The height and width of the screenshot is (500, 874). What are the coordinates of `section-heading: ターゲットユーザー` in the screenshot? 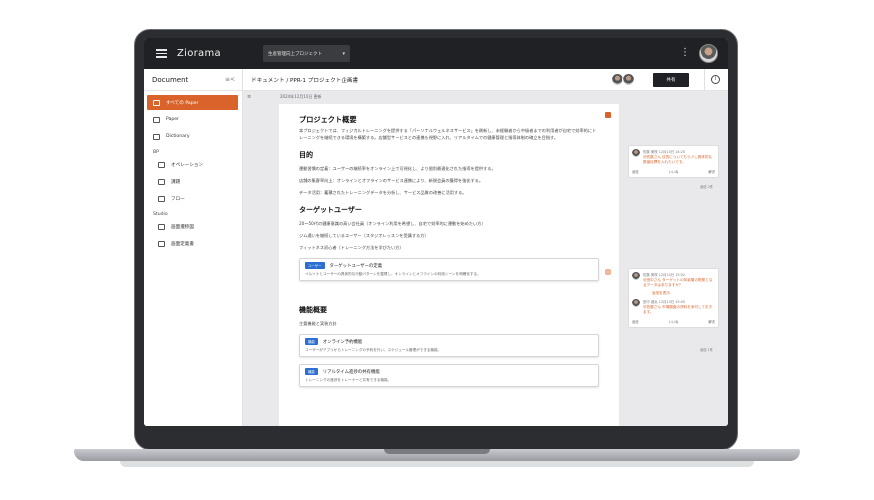 It's located at (330, 210).